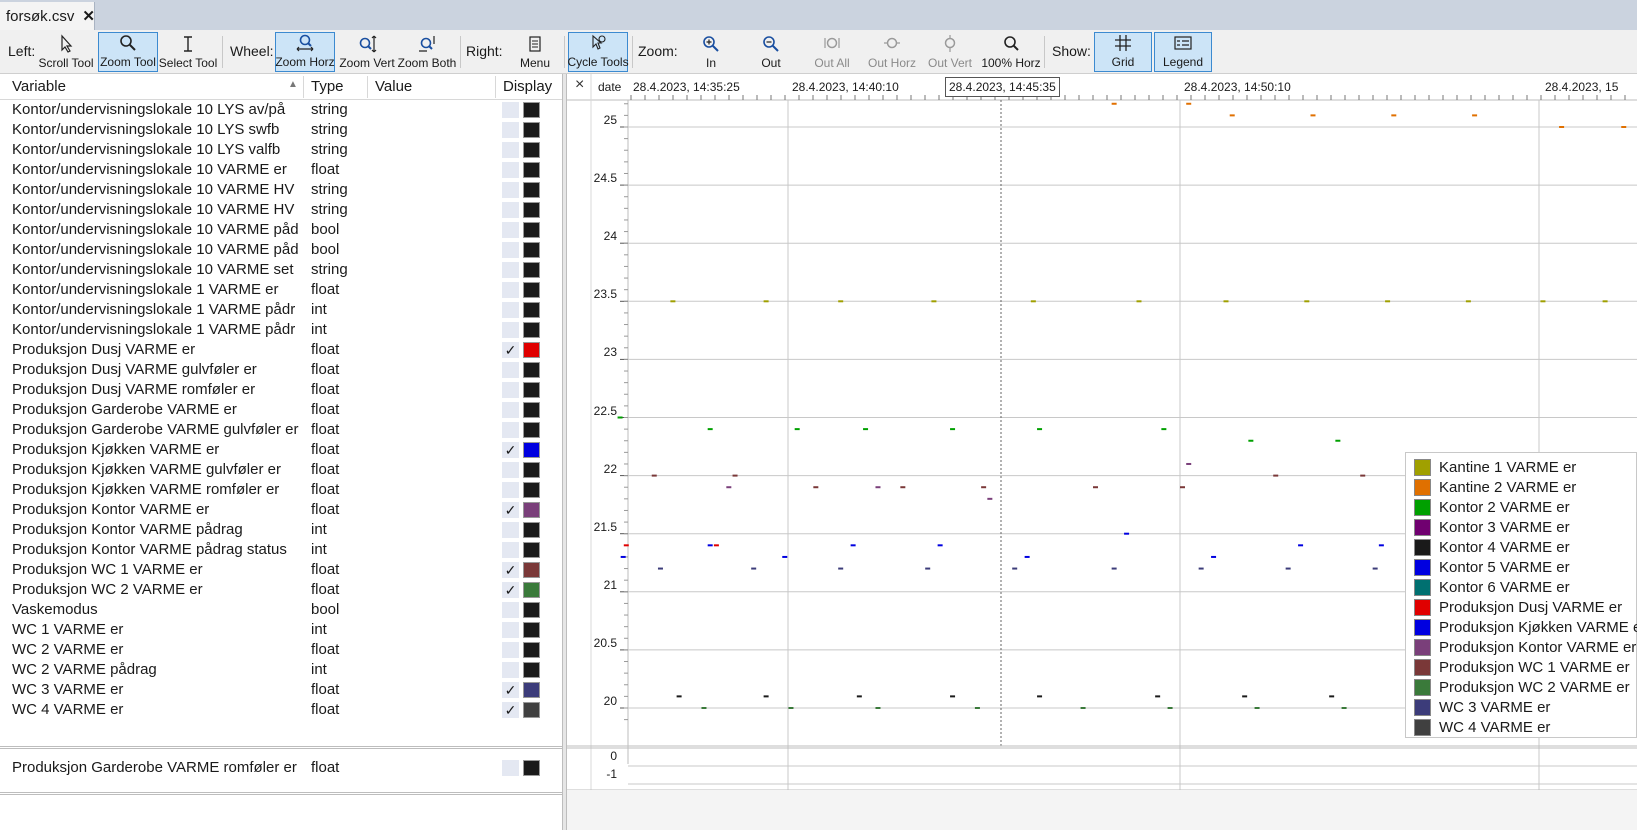  What do you see at coordinates (771, 52) in the screenshot?
I see `zoom-out-button: Out` at bounding box center [771, 52].